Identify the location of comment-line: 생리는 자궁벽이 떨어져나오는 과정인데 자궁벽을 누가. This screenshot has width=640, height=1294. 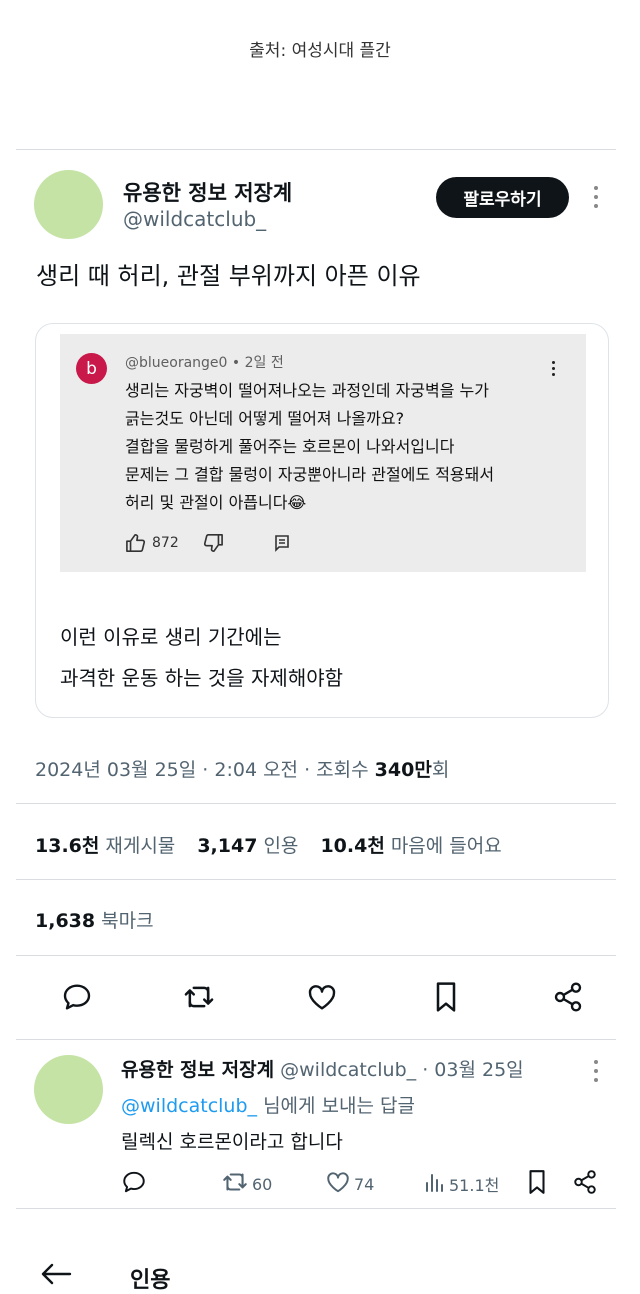
(307, 390).